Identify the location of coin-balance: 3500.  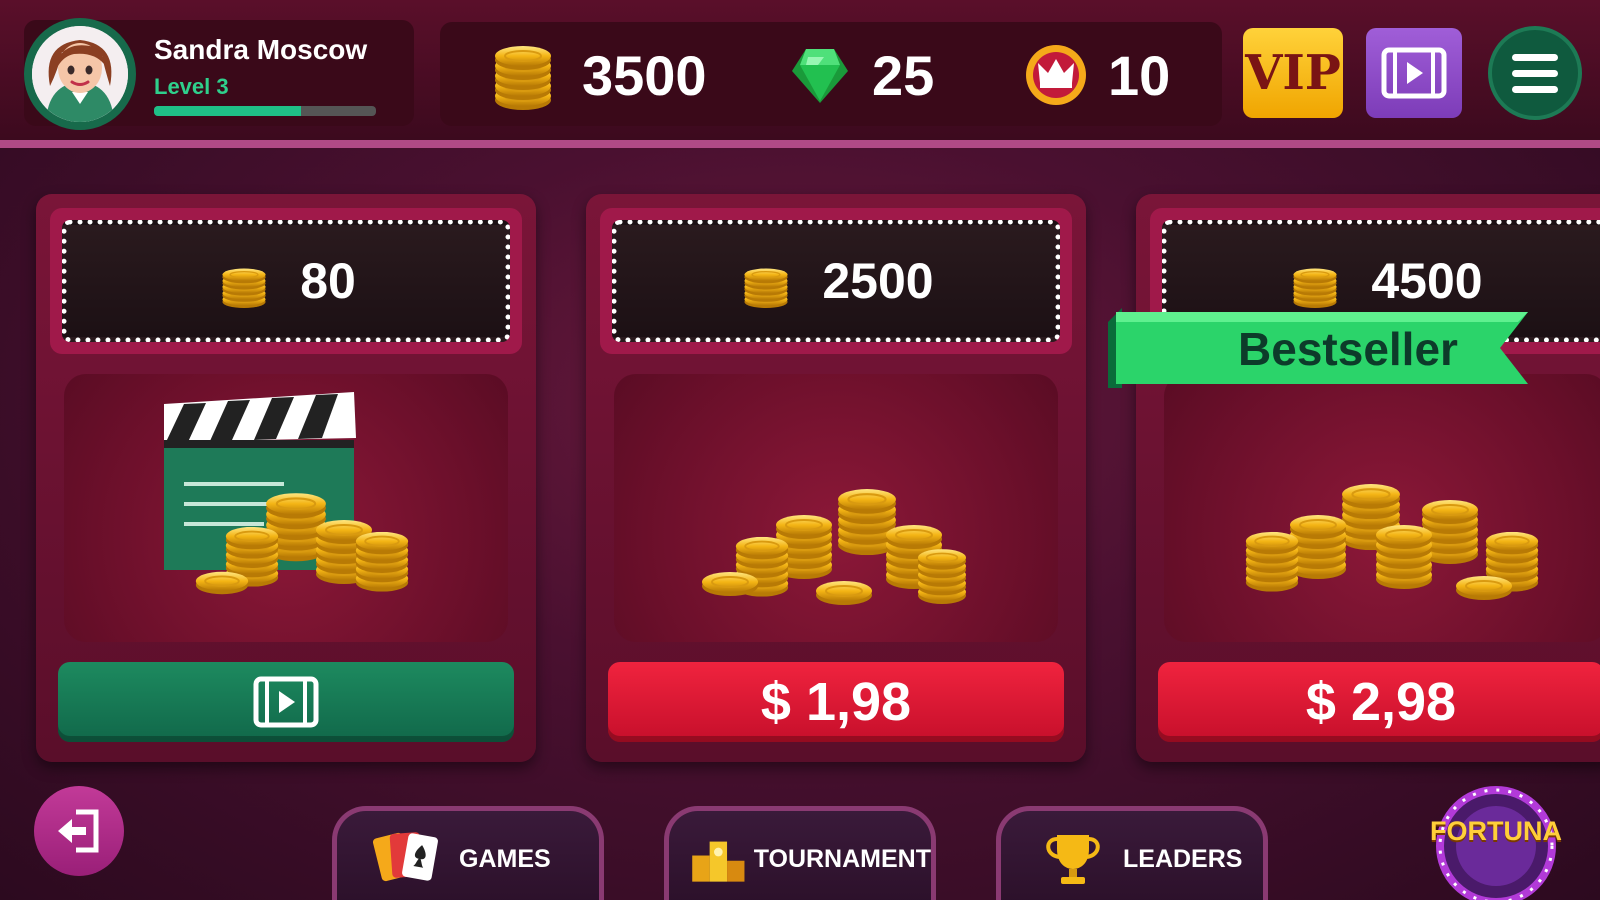
(595, 75).